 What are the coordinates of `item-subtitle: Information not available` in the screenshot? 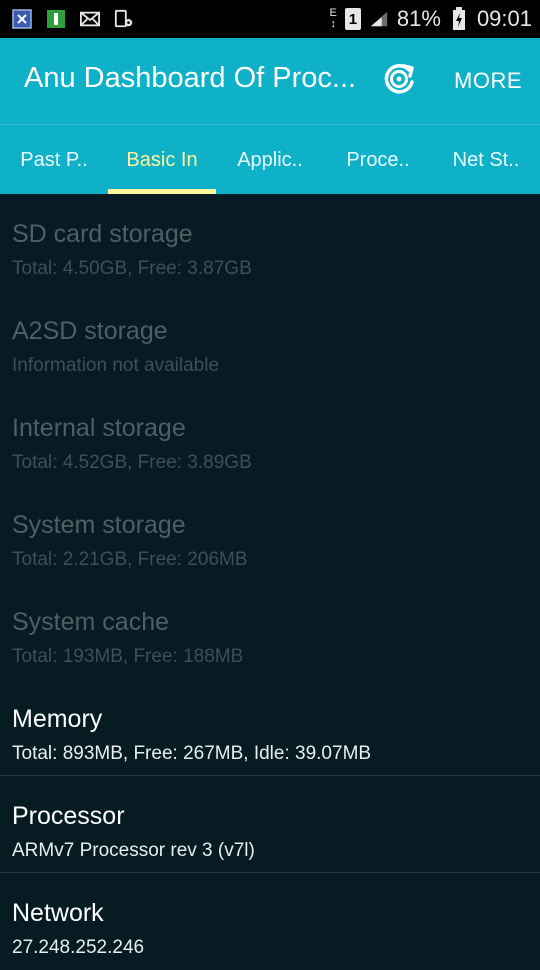 It's located at (116, 365).